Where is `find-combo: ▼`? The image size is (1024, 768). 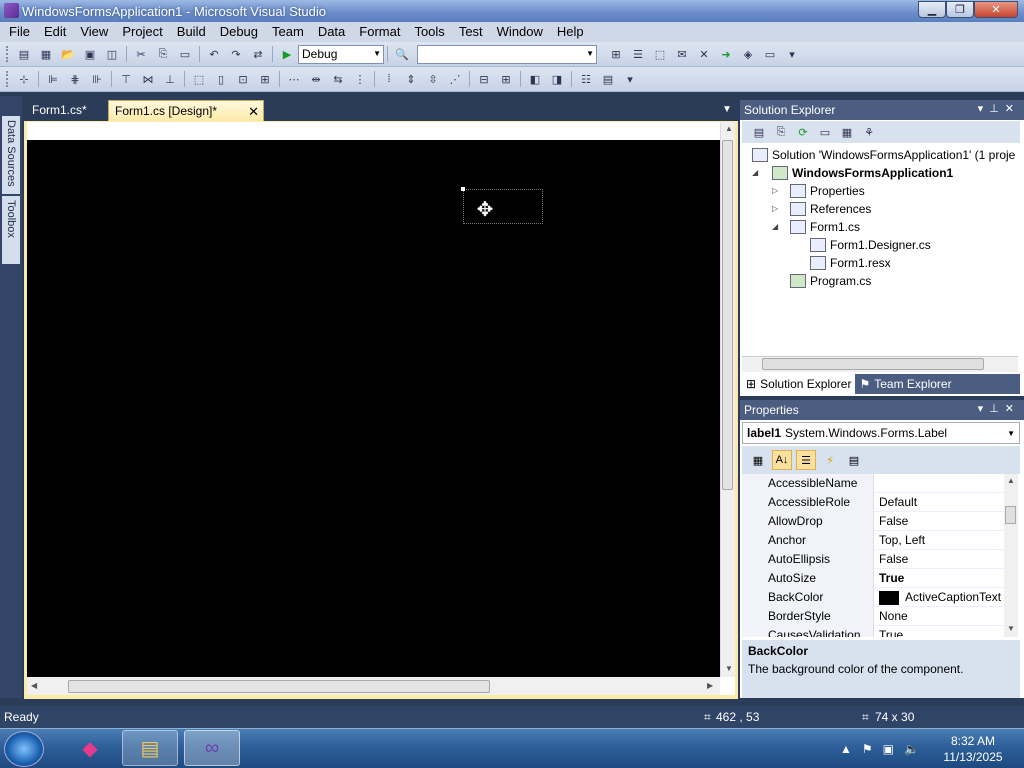 find-combo: ▼ is located at coordinates (507, 54).